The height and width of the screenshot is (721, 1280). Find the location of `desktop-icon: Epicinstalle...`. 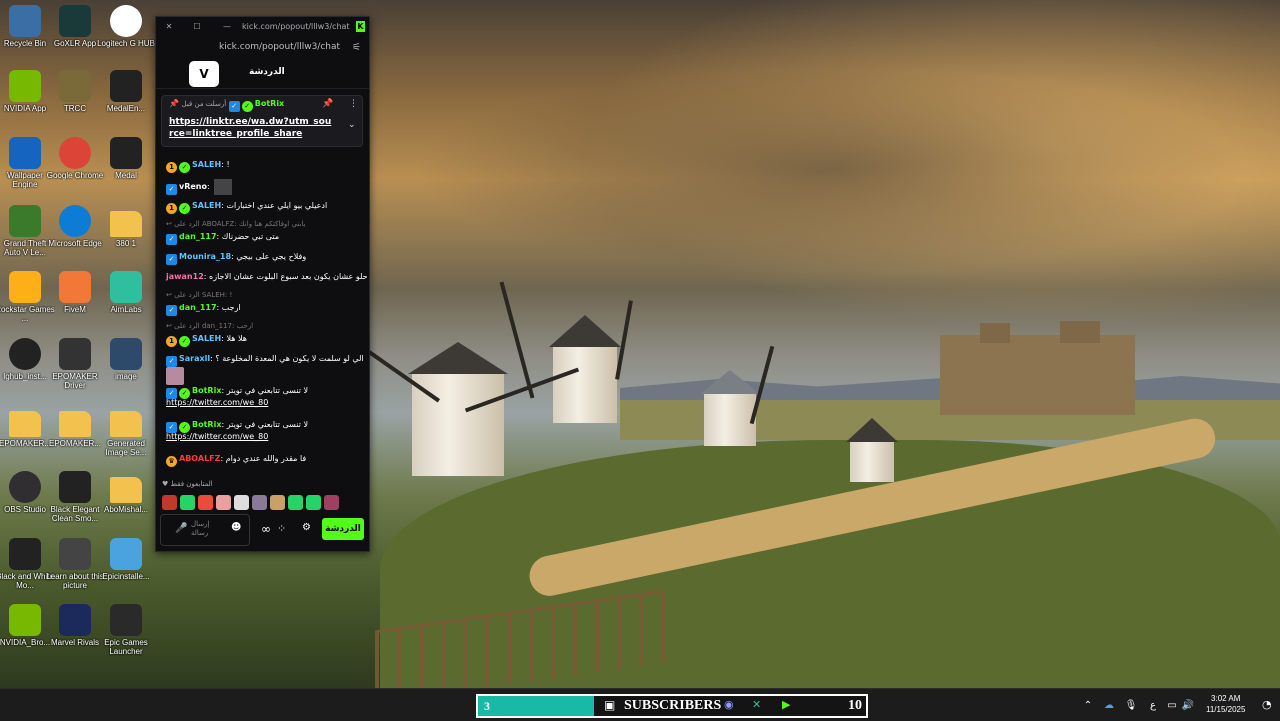

desktop-icon: Epicinstalle... is located at coordinates (126, 559).